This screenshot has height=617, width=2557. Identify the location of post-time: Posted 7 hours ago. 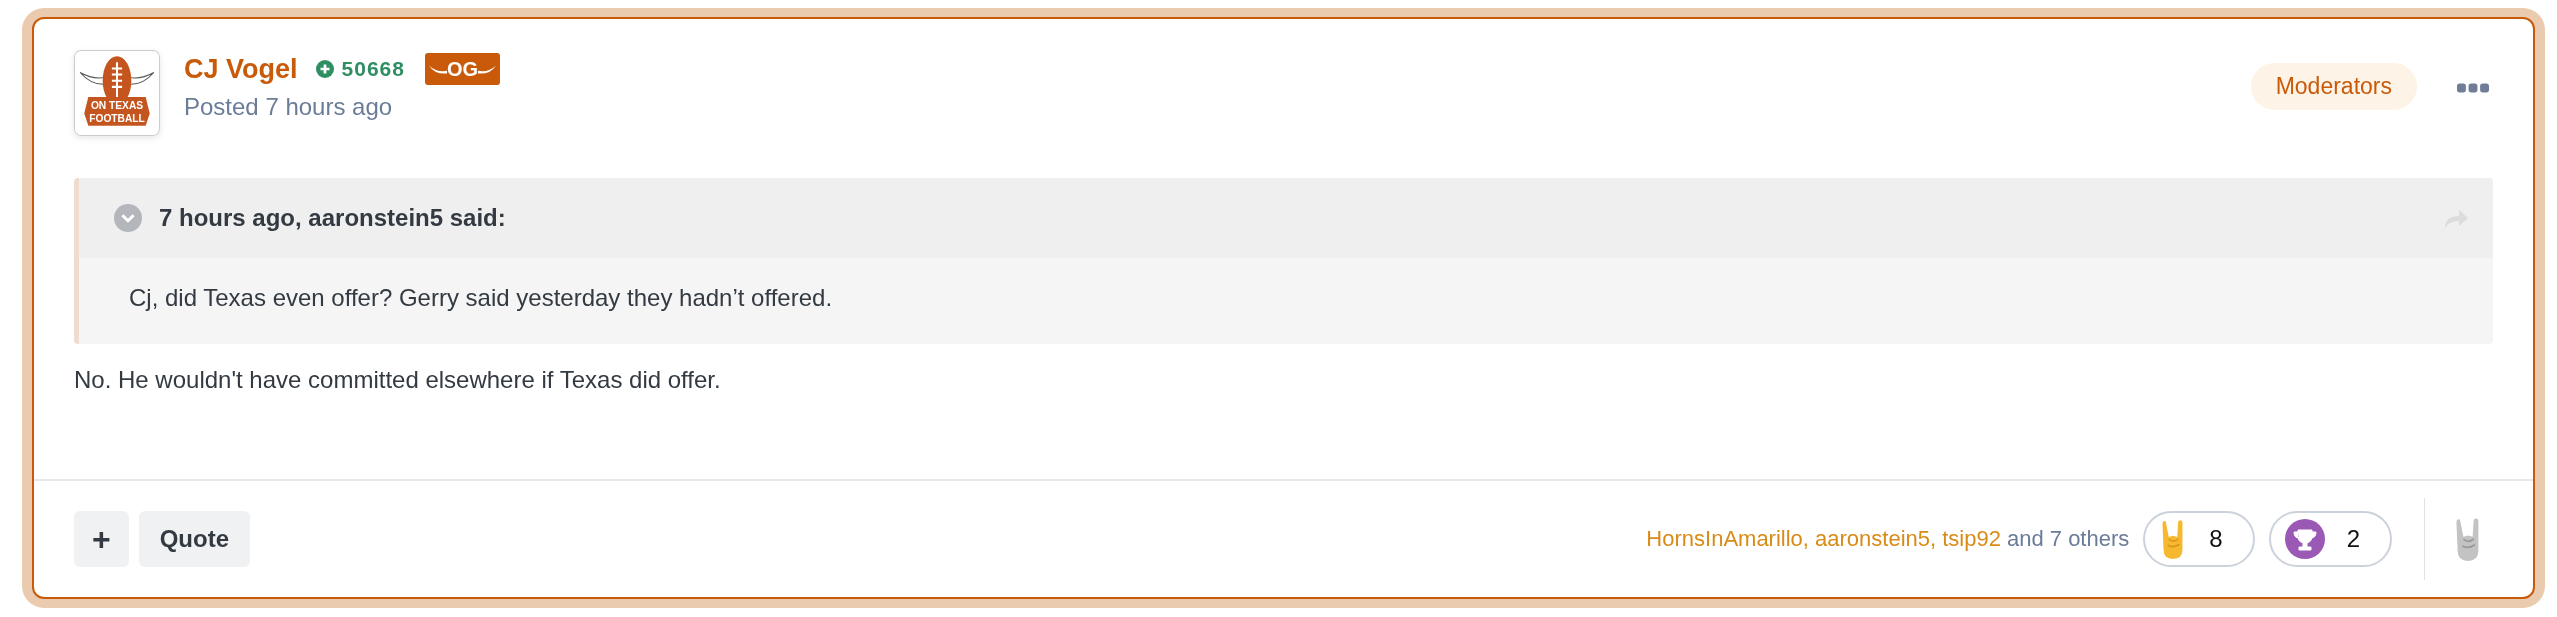
(289, 107).